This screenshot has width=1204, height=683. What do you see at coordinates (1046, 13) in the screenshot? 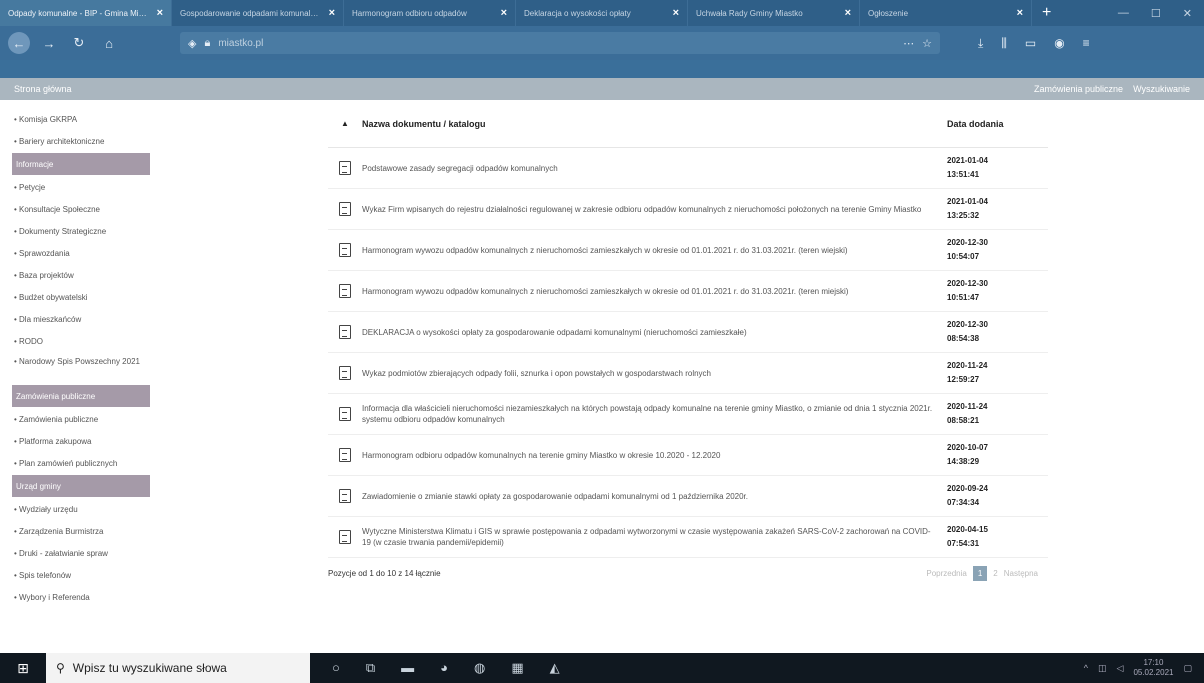
I see `new-tab-icon: +` at bounding box center [1046, 13].